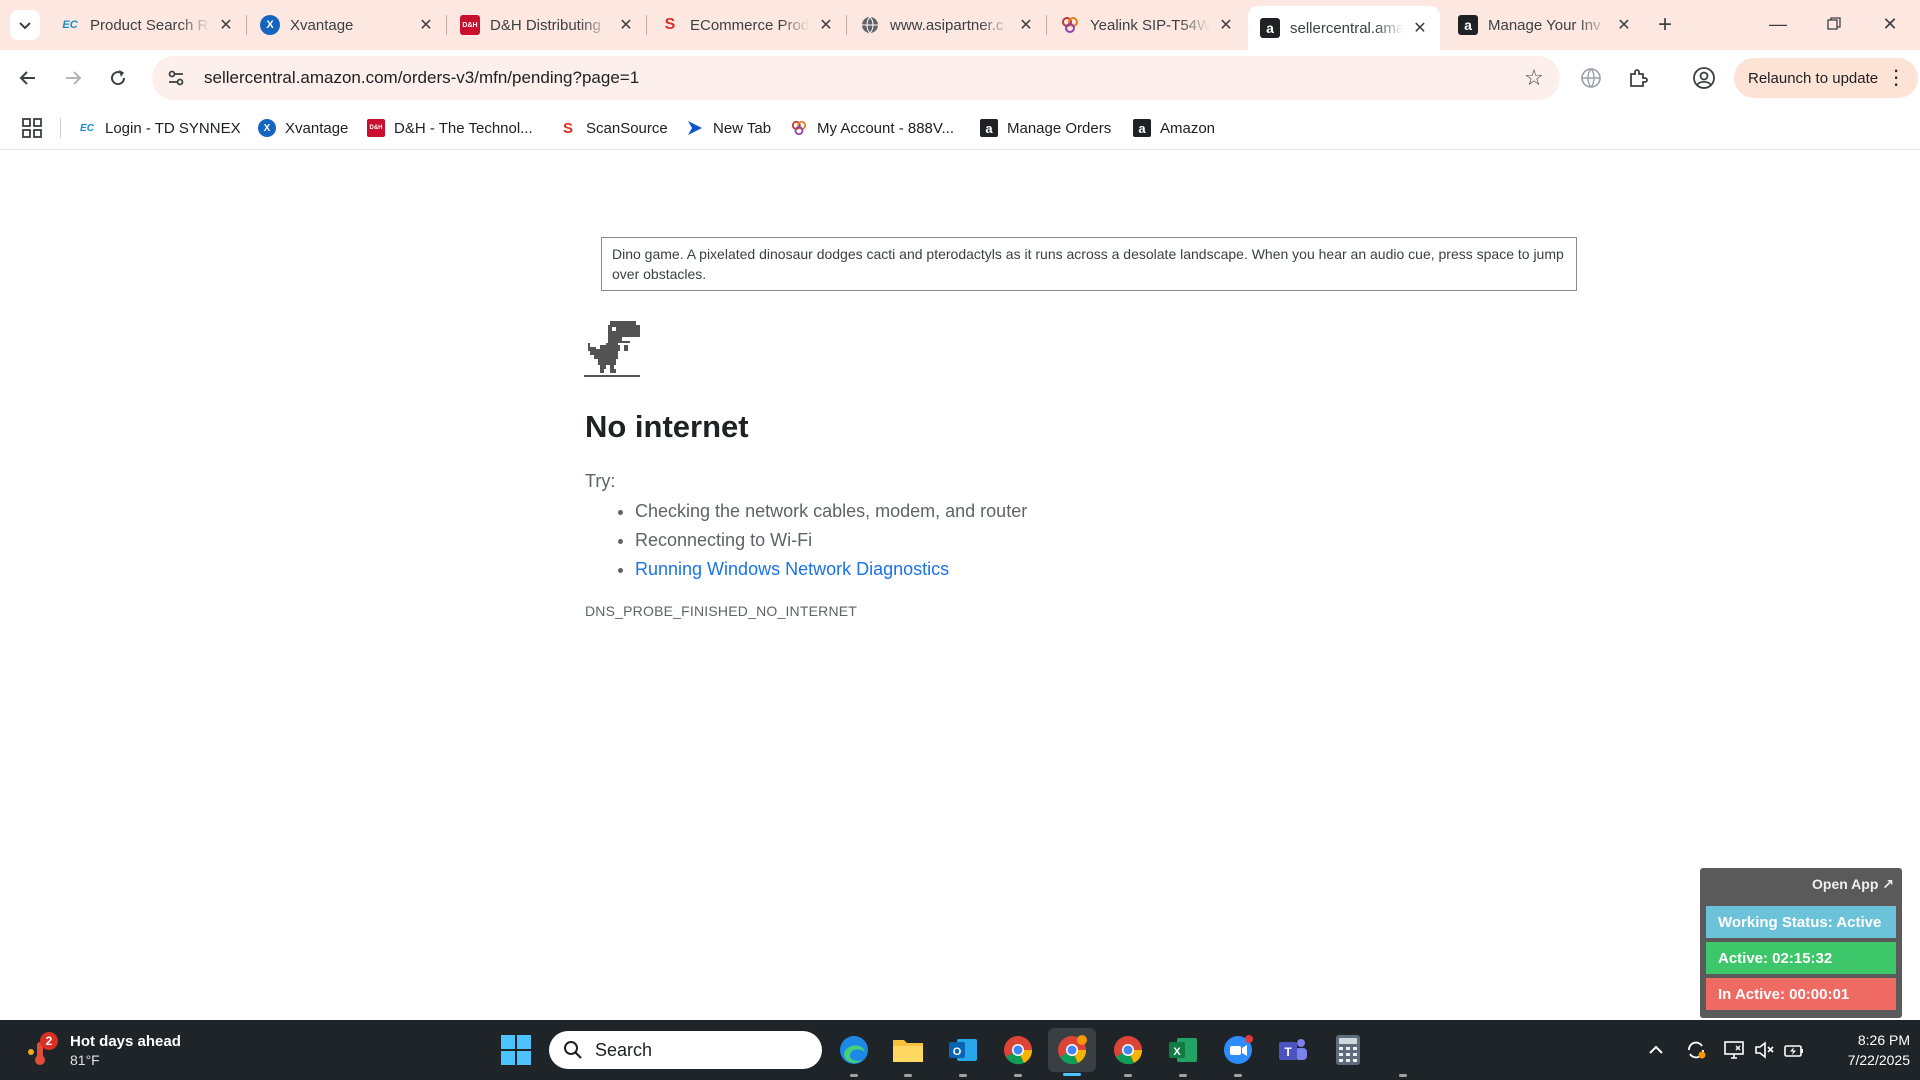 This screenshot has height=1080, width=1920. I want to click on yealink-icon, so click(1070, 25).